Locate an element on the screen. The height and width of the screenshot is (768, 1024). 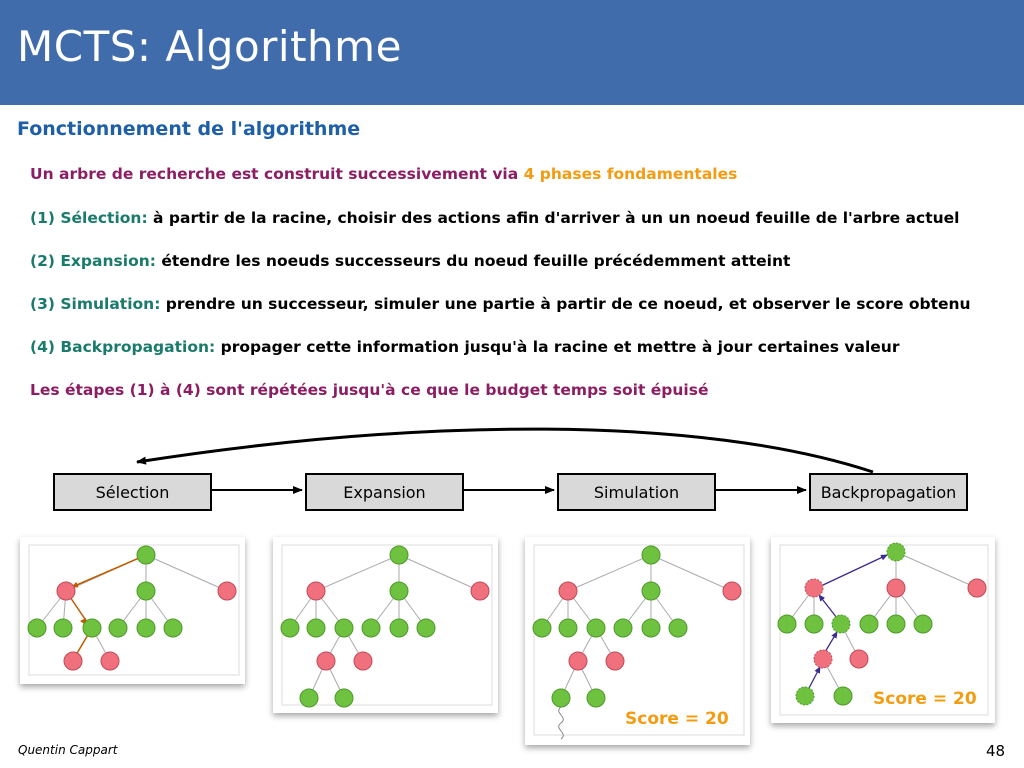
selection-tree-panel is located at coordinates (132, 610).